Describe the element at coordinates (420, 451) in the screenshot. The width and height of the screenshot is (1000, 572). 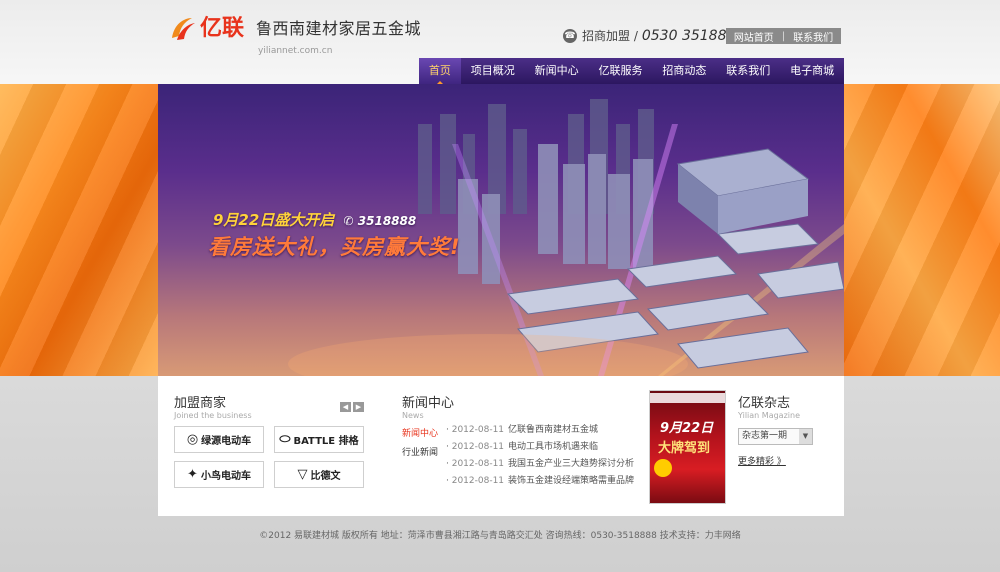
I see `tab-industry-news: 行业新闻` at that location.